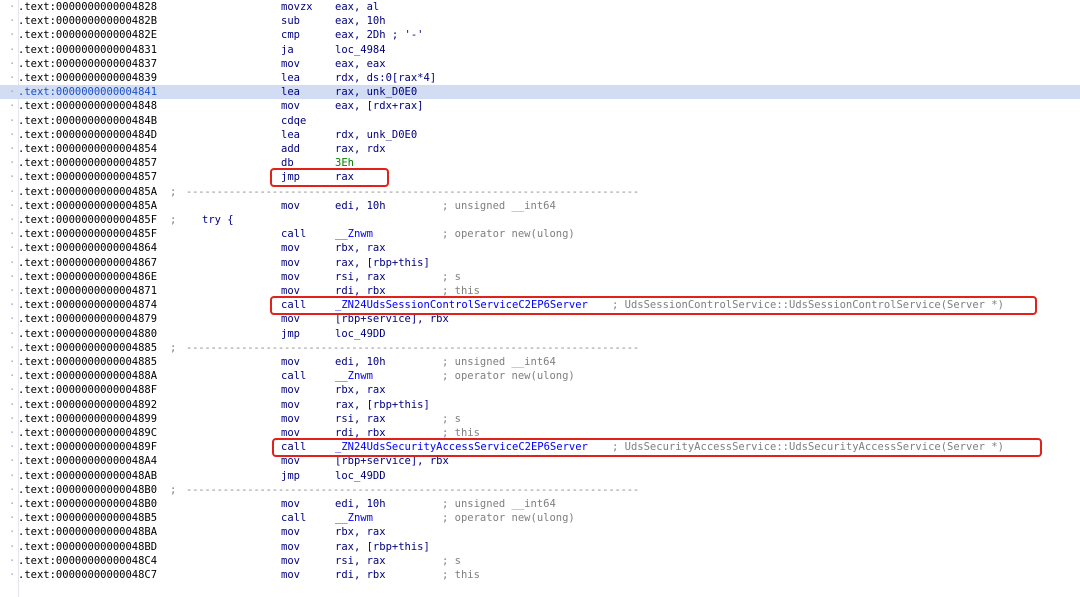  What do you see at coordinates (87, 21) in the screenshot?
I see `address-label: .text:000000000000482B` at bounding box center [87, 21].